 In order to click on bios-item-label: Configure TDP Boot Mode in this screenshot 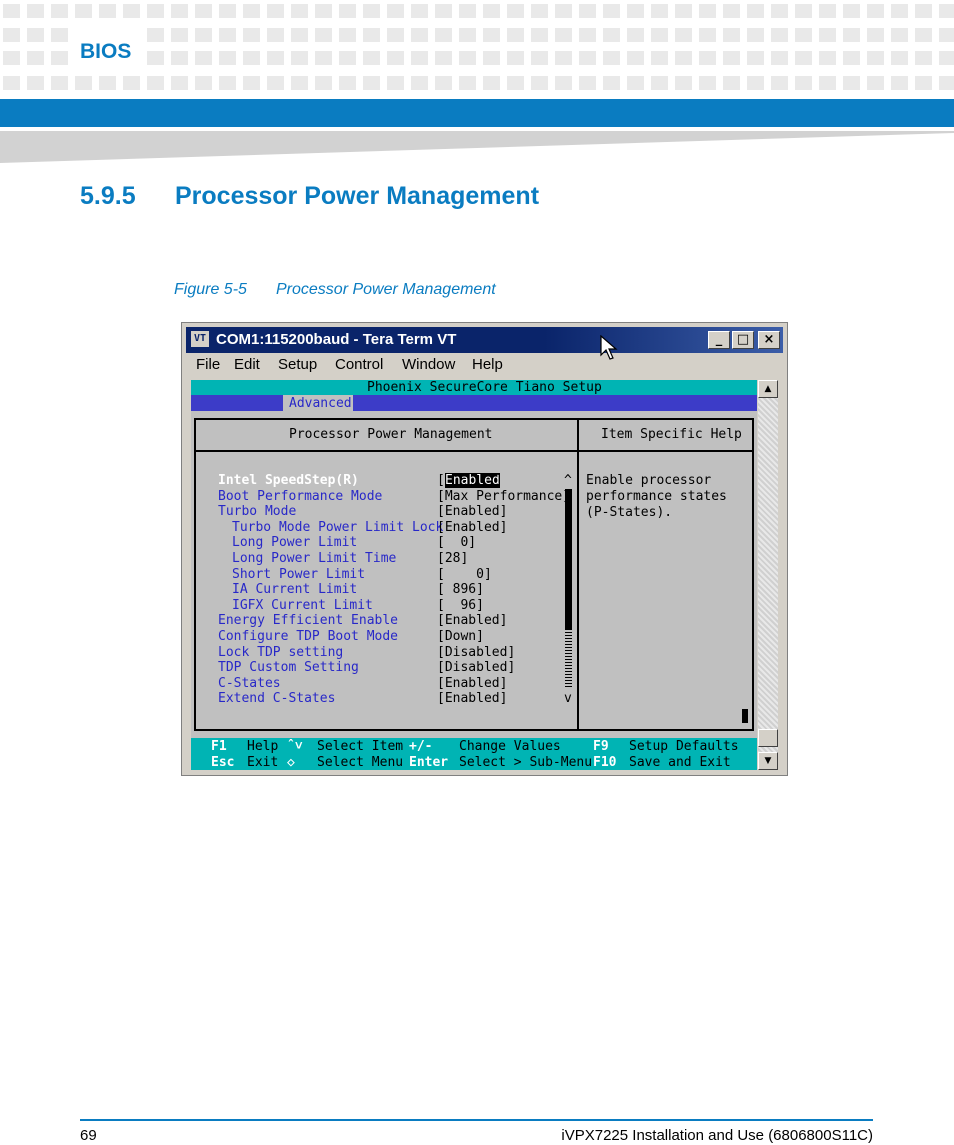, I will do `click(308, 636)`.